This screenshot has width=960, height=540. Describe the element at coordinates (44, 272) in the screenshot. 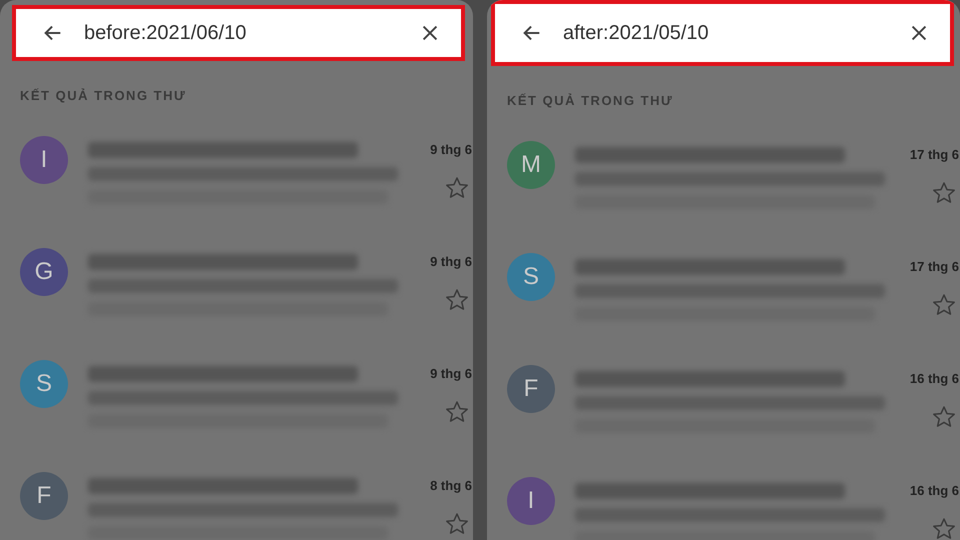

I see `avatar: G` at that location.